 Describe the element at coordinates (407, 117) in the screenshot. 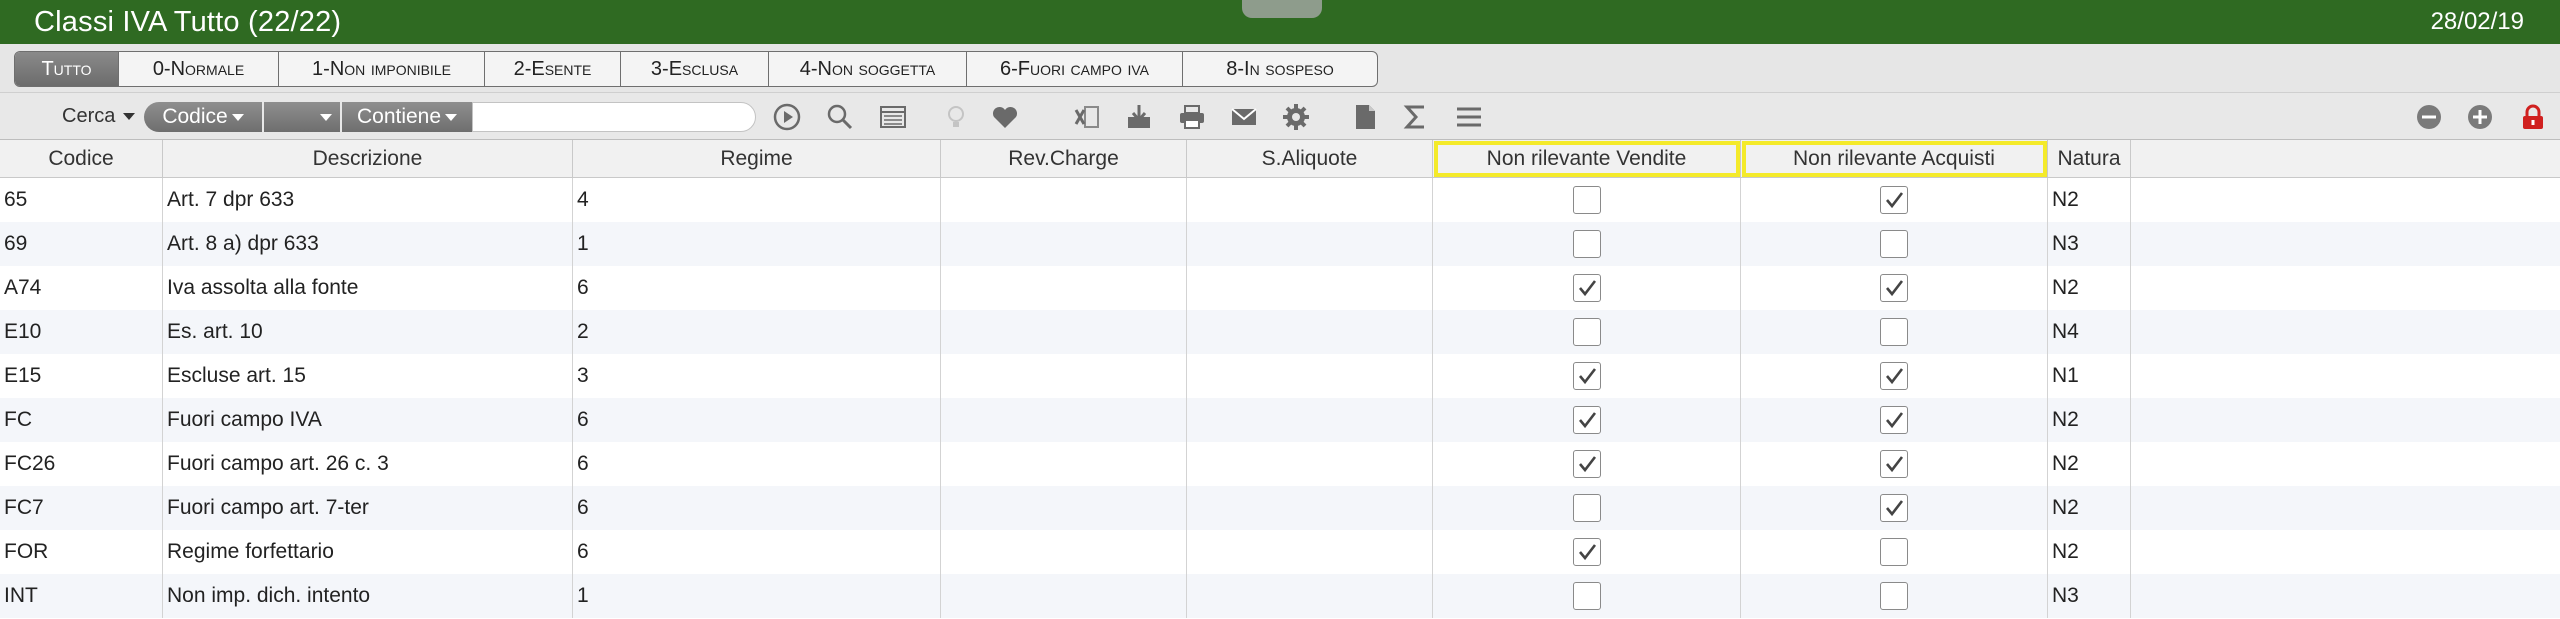

I see `operator-select: Contiene` at that location.